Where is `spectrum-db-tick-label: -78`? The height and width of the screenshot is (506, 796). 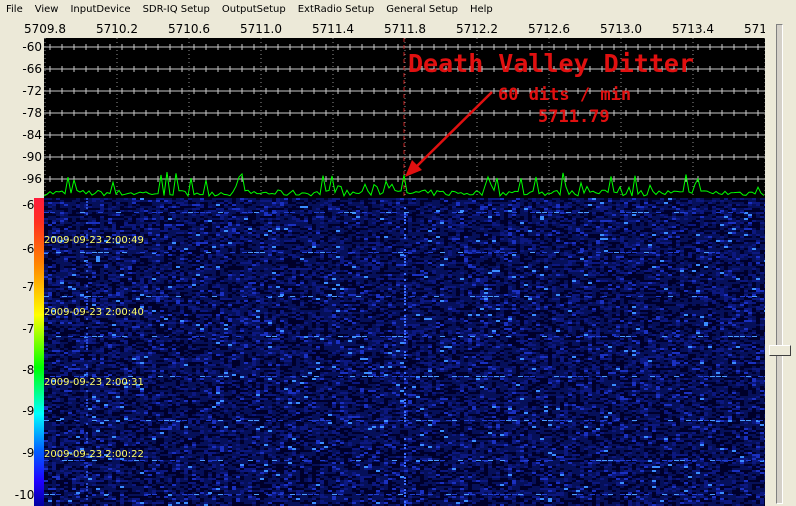 spectrum-db-tick-label: -78 is located at coordinates (32, 113).